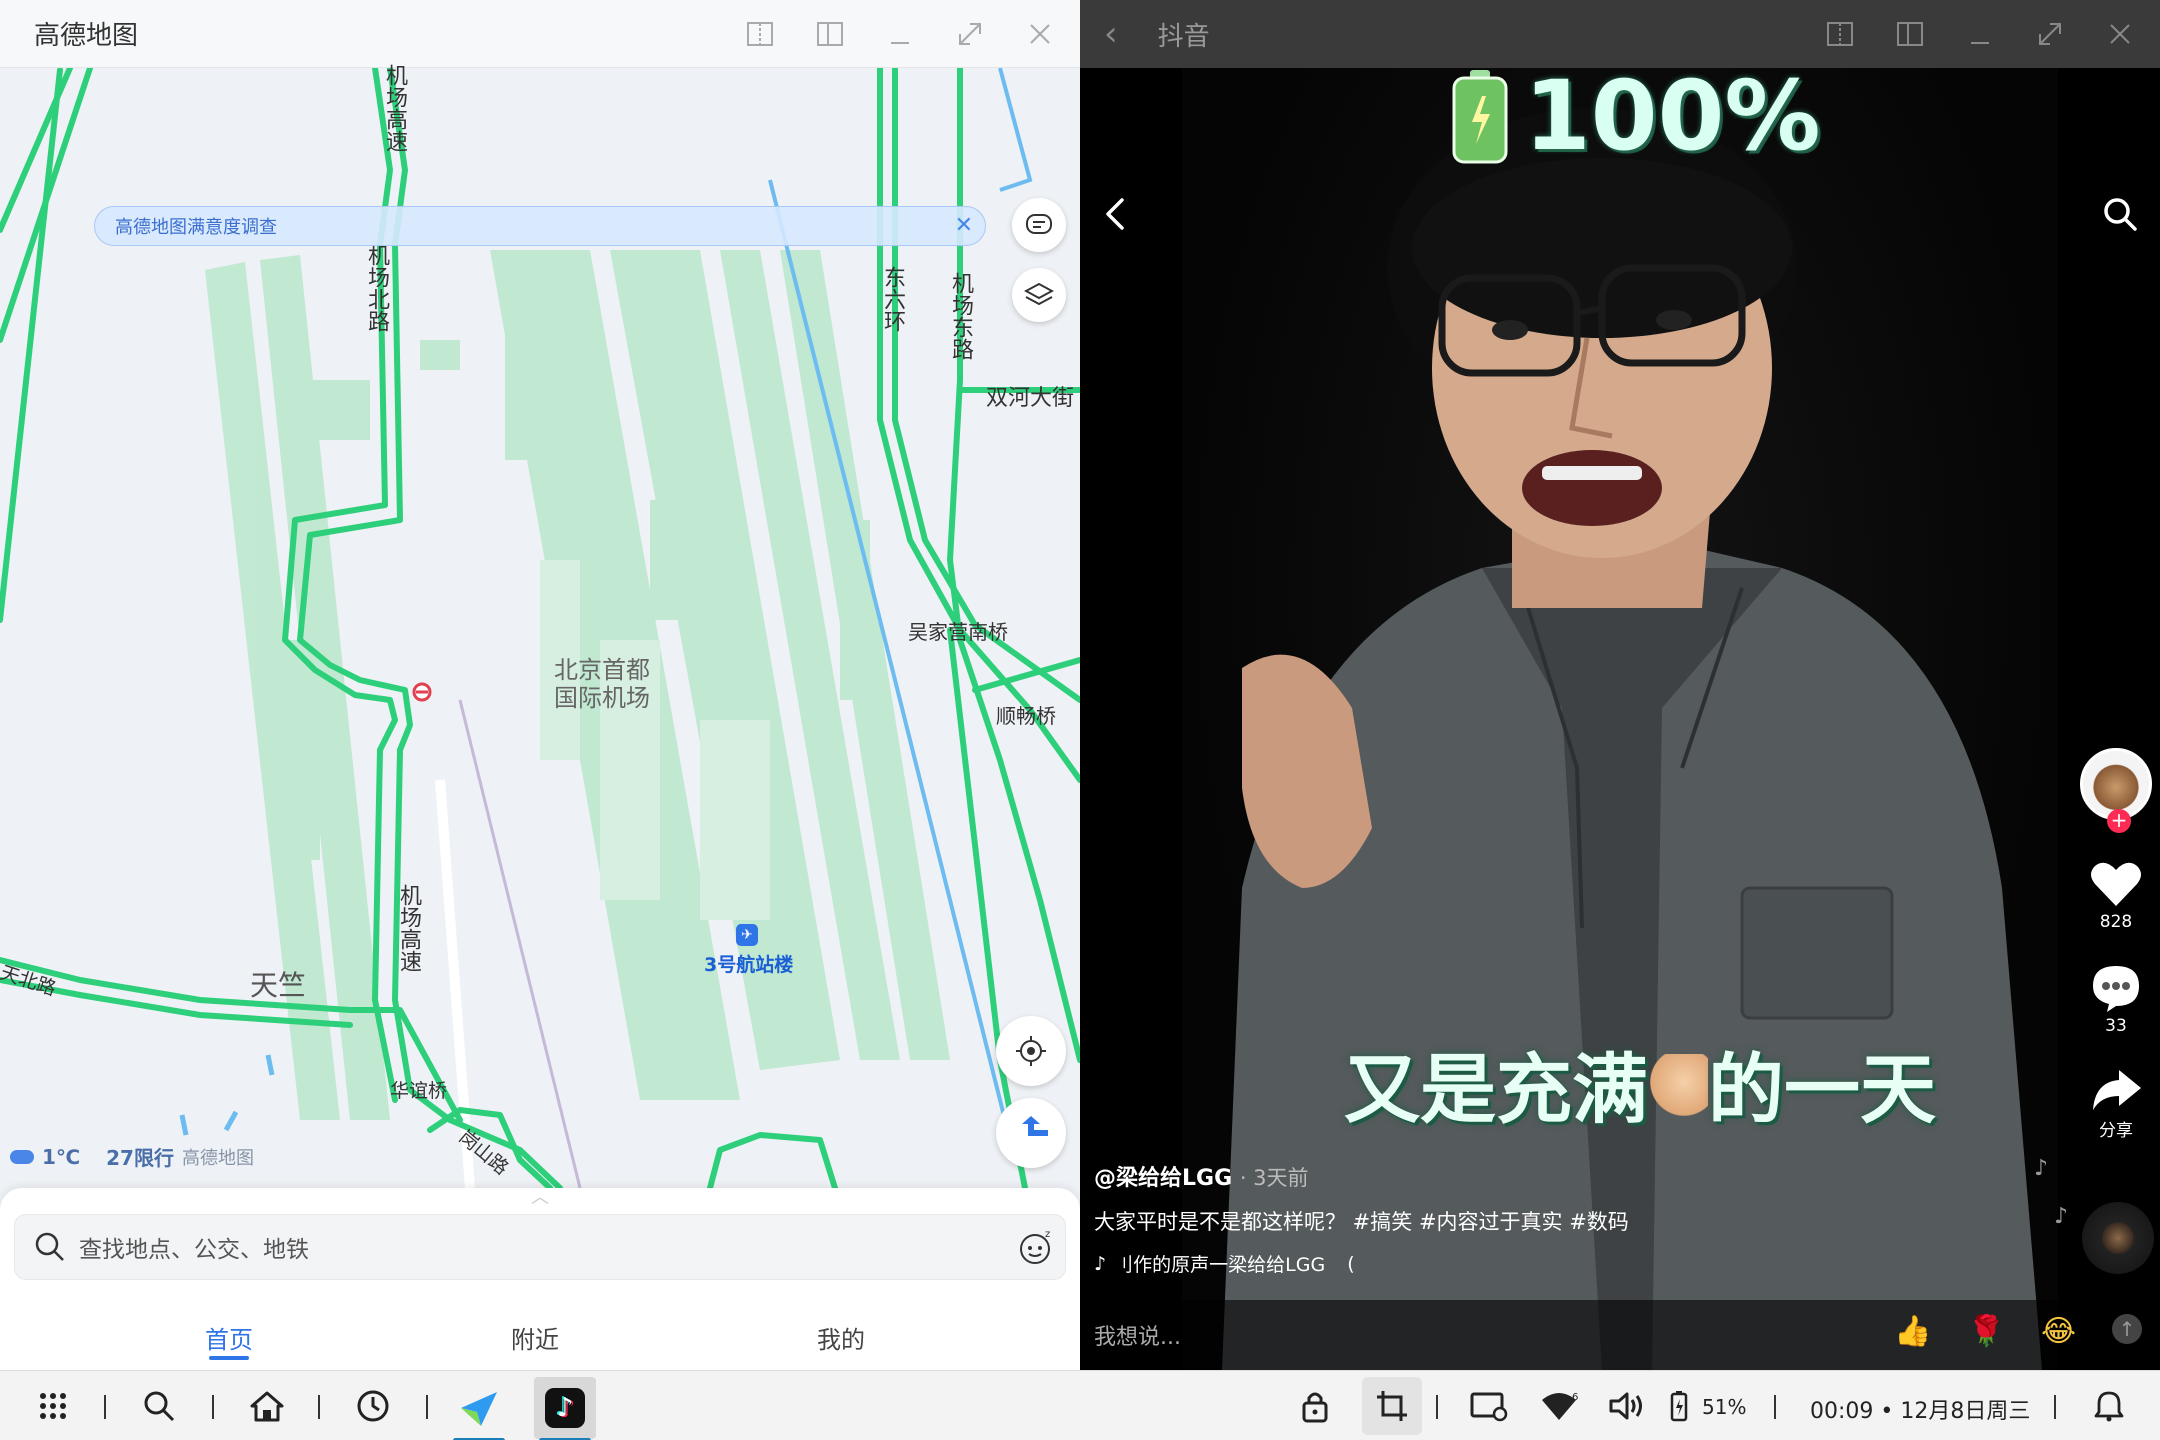 This screenshot has width=2160, height=1440. What do you see at coordinates (1620, 1335) in the screenshot?
I see `comment-bar: 我想说... 👍 🌹 😂 ↑` at bounding box center [1620, 1335].